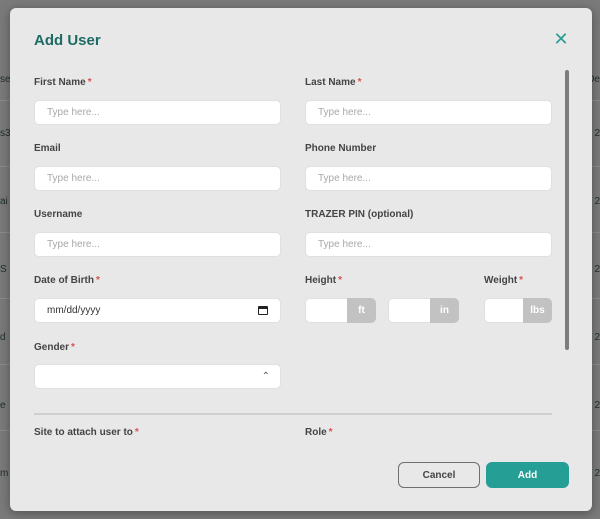  I want to click on username-input, so click(157, 244).